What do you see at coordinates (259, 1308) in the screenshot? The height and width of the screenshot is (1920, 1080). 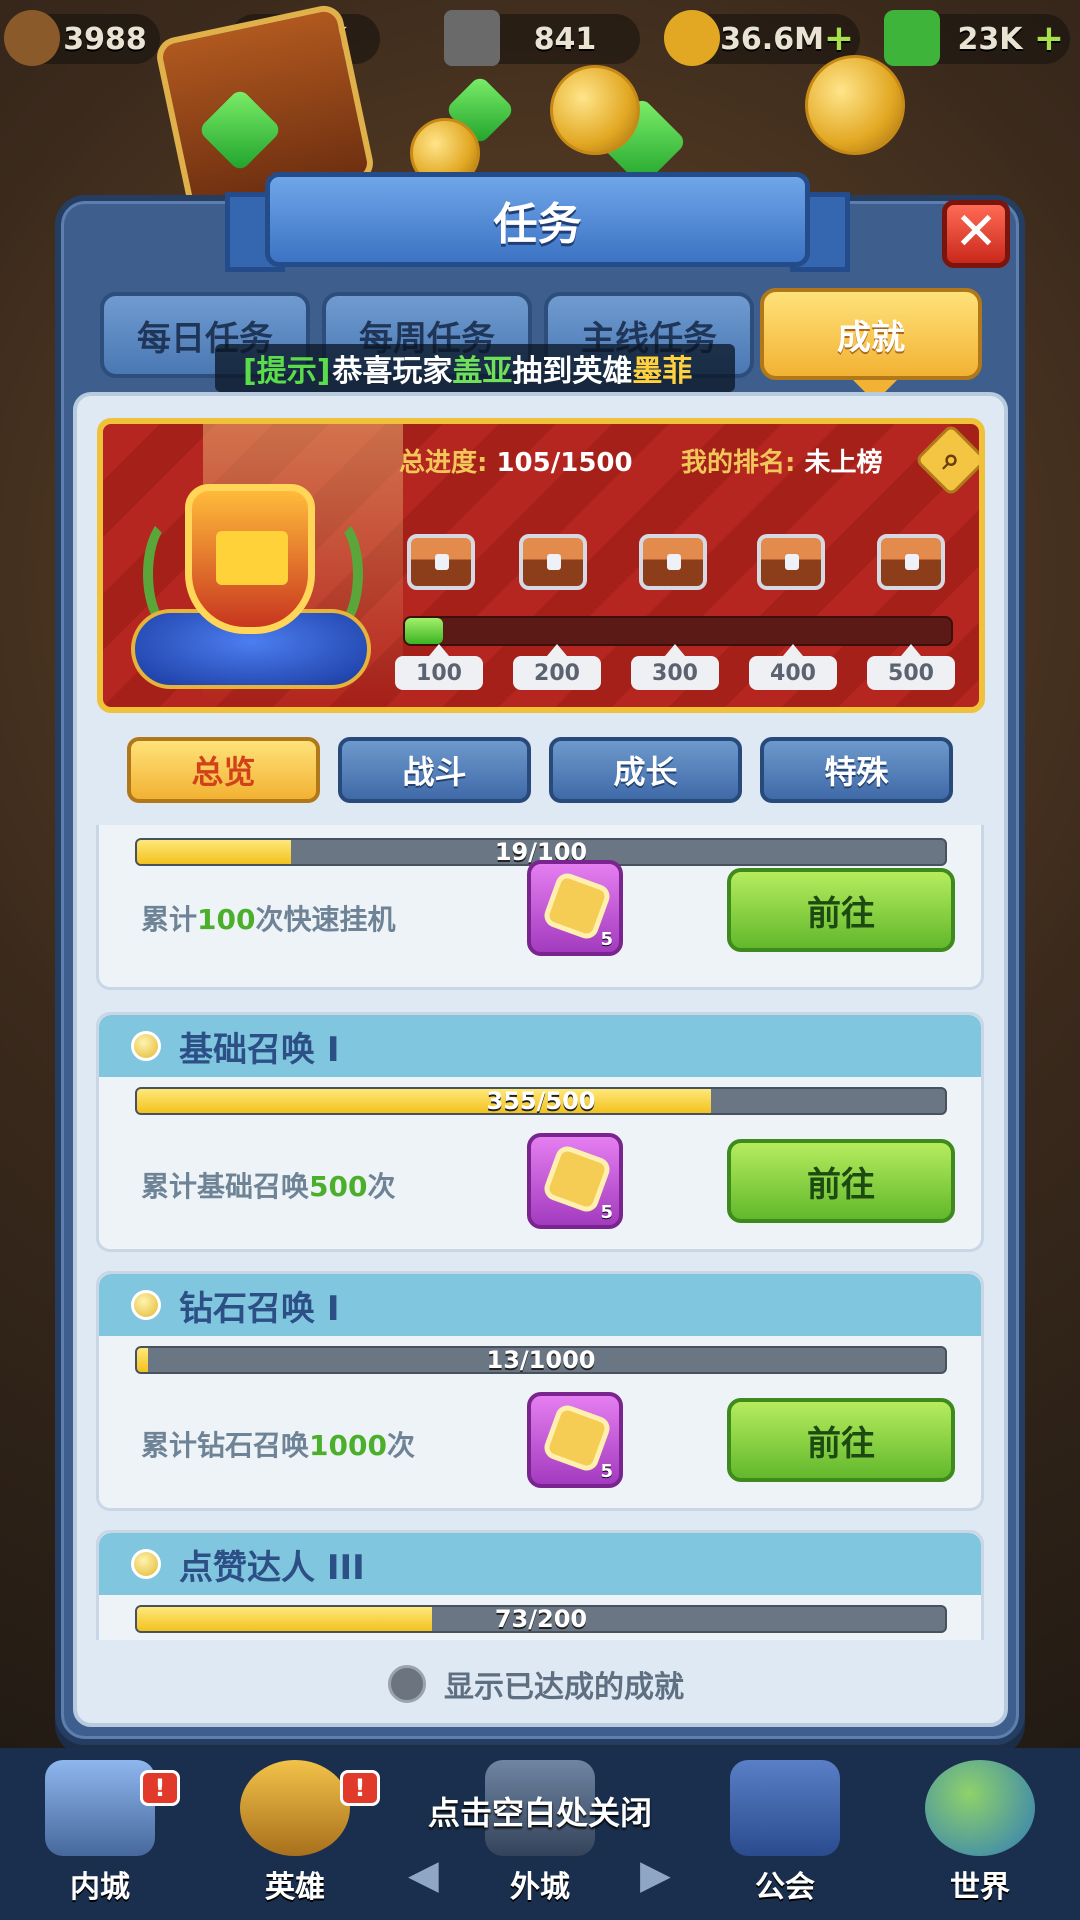 I see `achievement-title: 钻石召唤 I` at bounding box center [259, 1308].